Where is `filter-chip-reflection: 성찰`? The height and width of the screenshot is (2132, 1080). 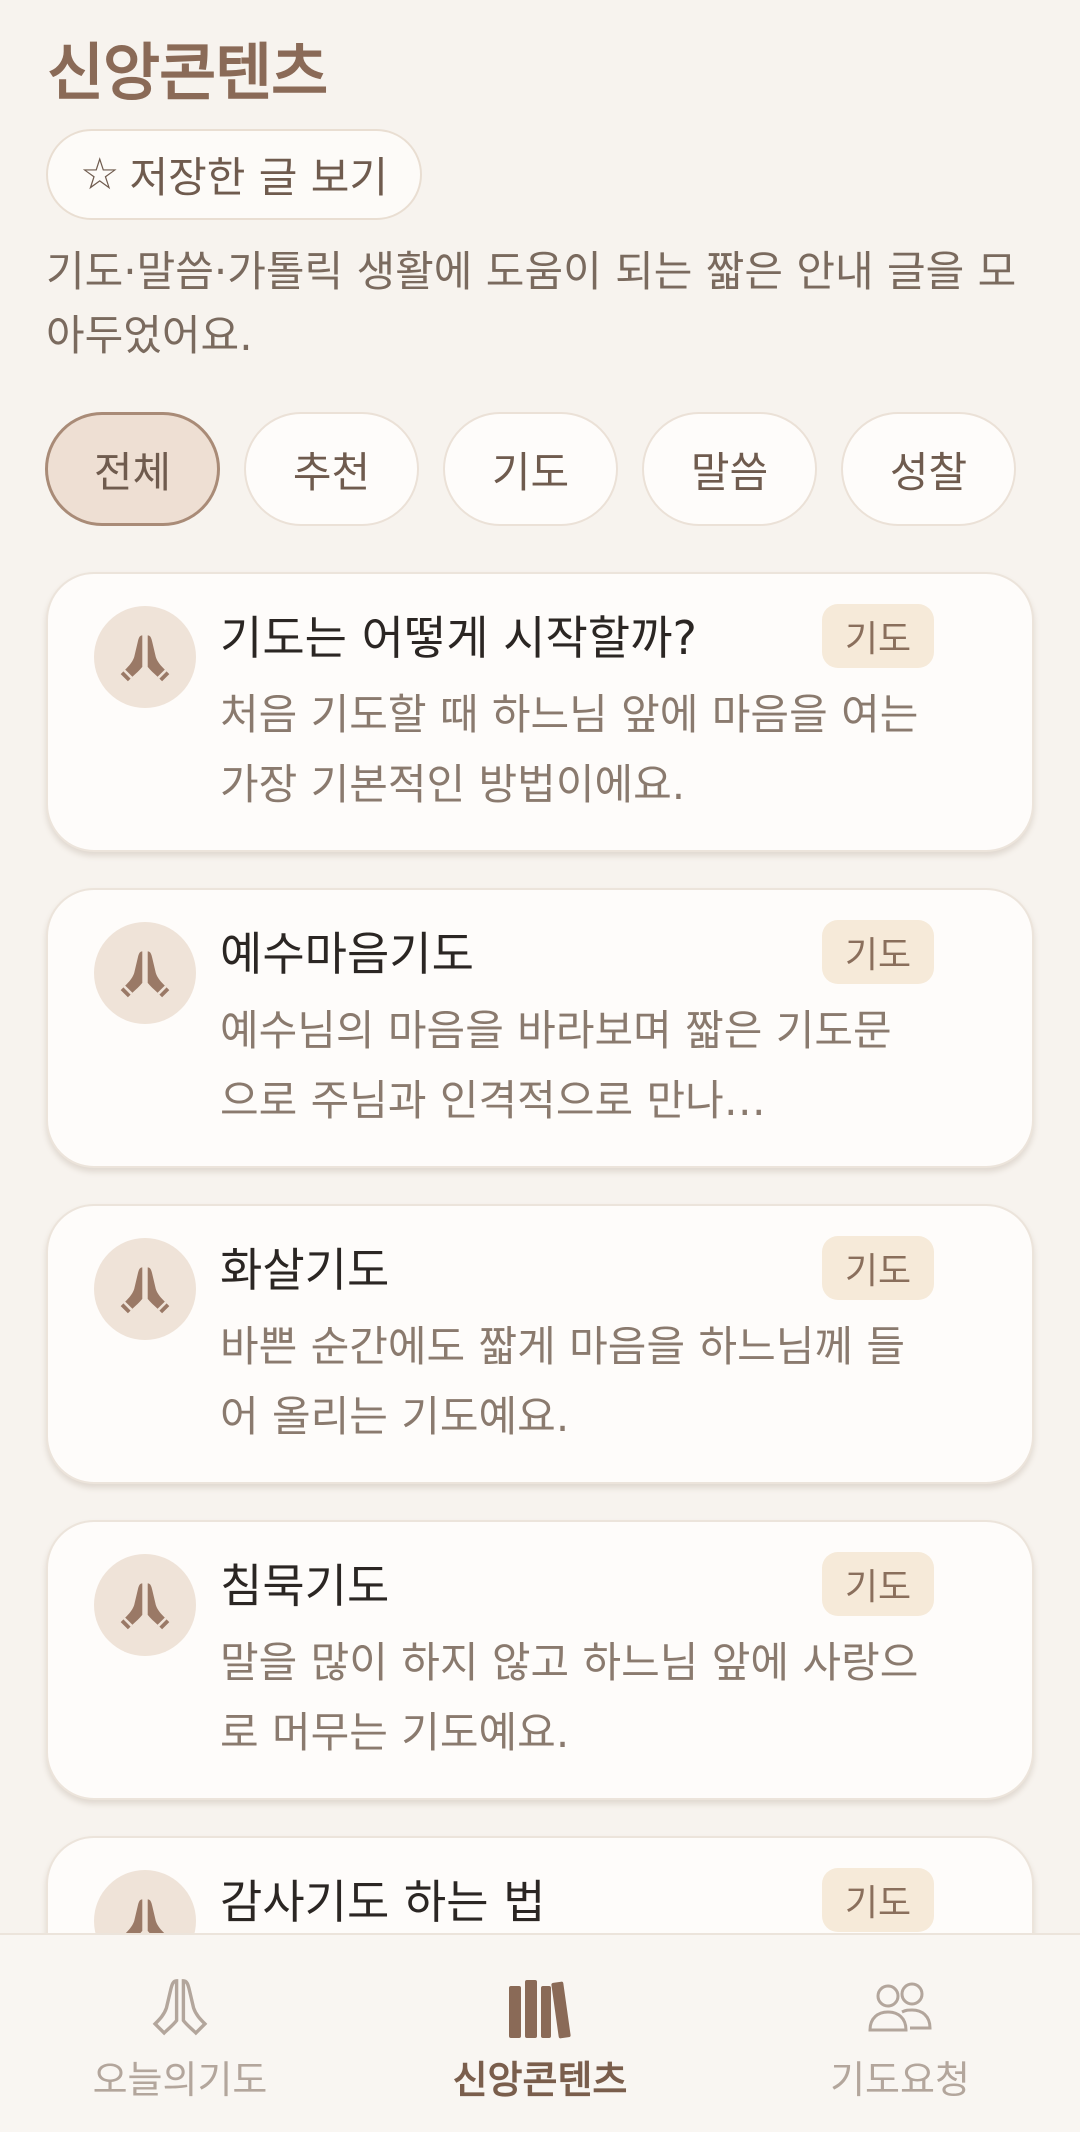 filter-chip-reflection: 성찰 is located at coordinates (928, 469).